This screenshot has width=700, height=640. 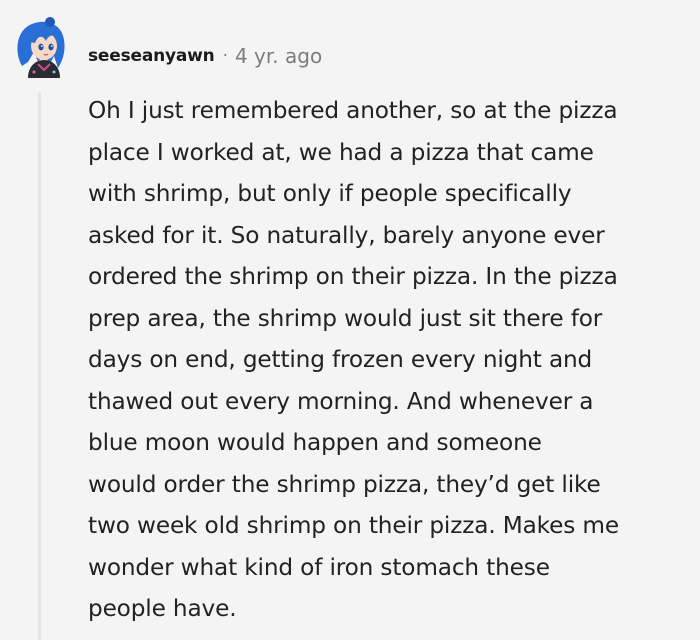 I want to click on comment-meta: seeseanyawn · 4 yr. ago, so click(x=205, y=56).